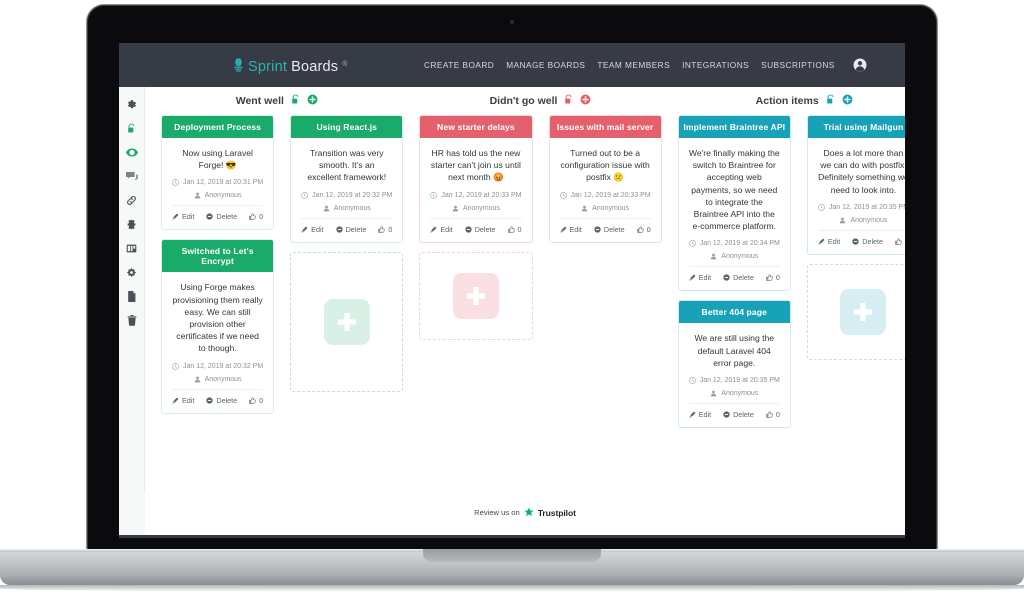  Describe the element at coordinates (217, 159) in the screenshot. I see `card-text: Now using Laravel Forge! 😎` at that location.